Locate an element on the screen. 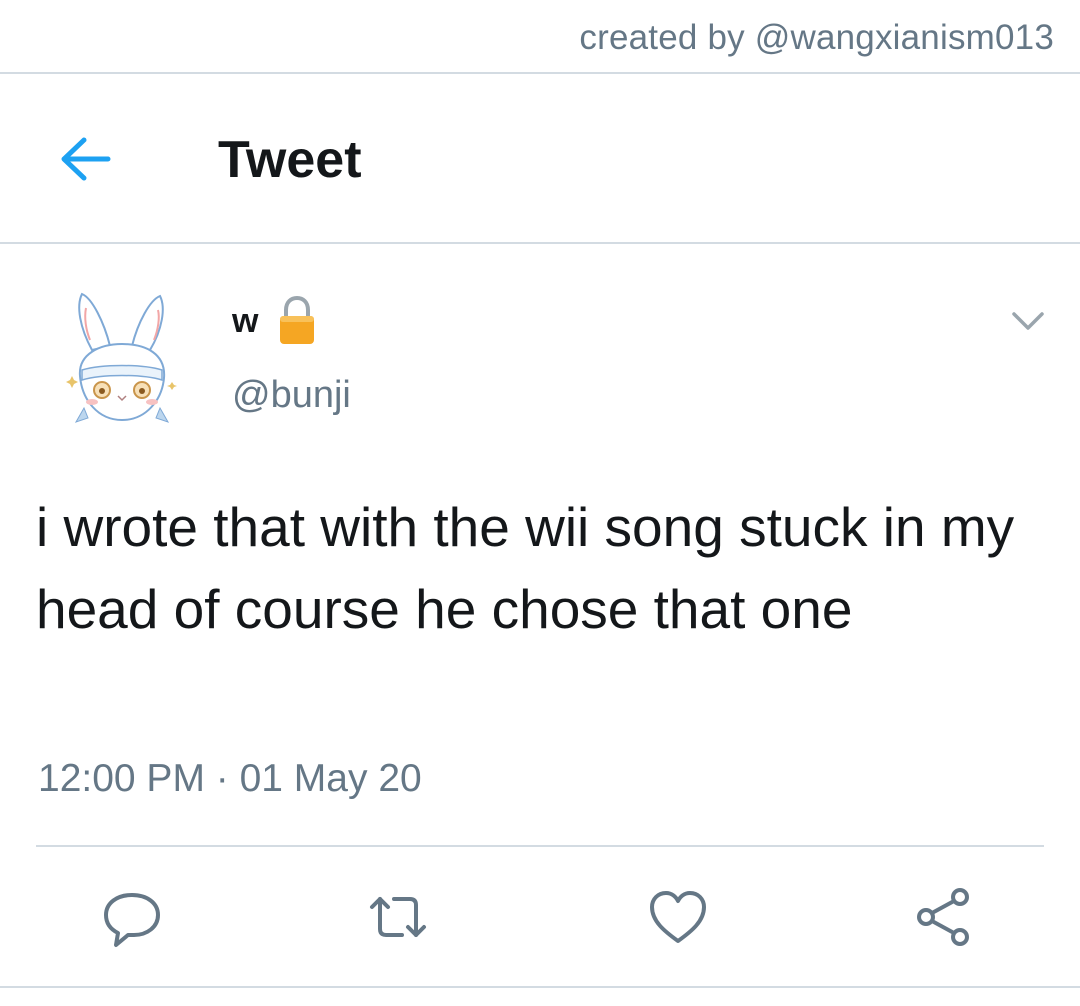 This screenshot has width=1080, height=1006. lock-icon is located at coordinates (297, 320).